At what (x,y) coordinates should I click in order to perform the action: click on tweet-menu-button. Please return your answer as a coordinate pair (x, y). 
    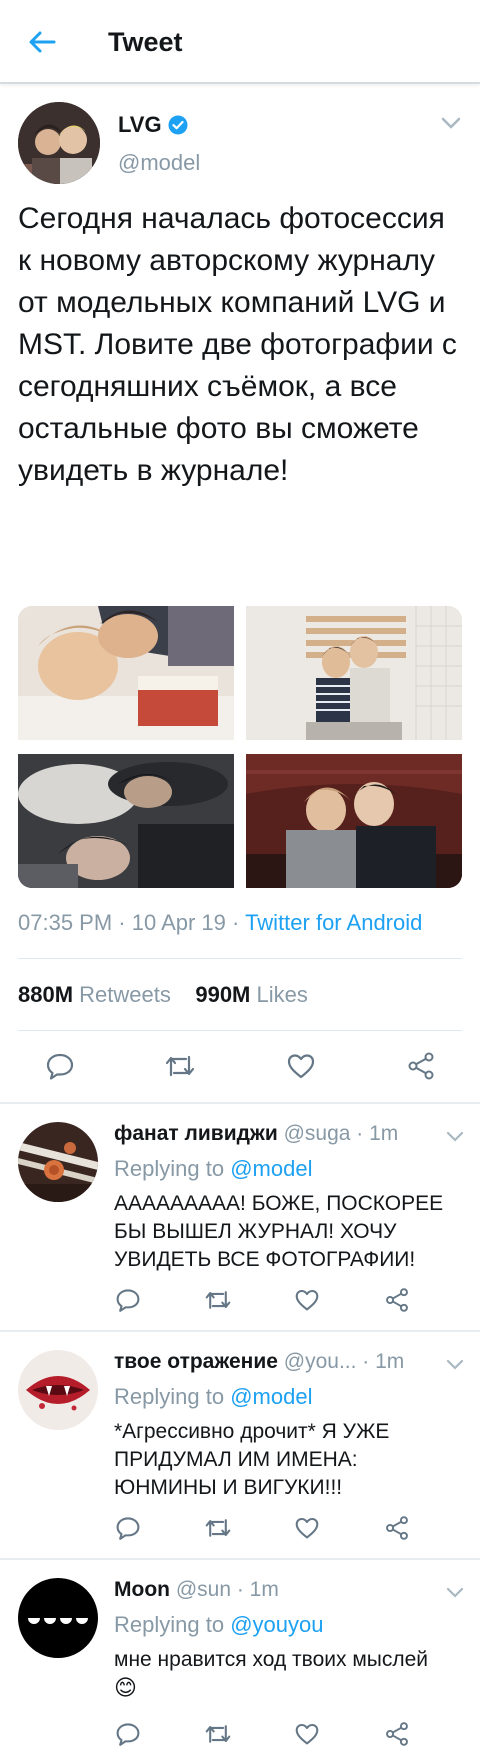
    Looking at the image, I should click on (451, 123).